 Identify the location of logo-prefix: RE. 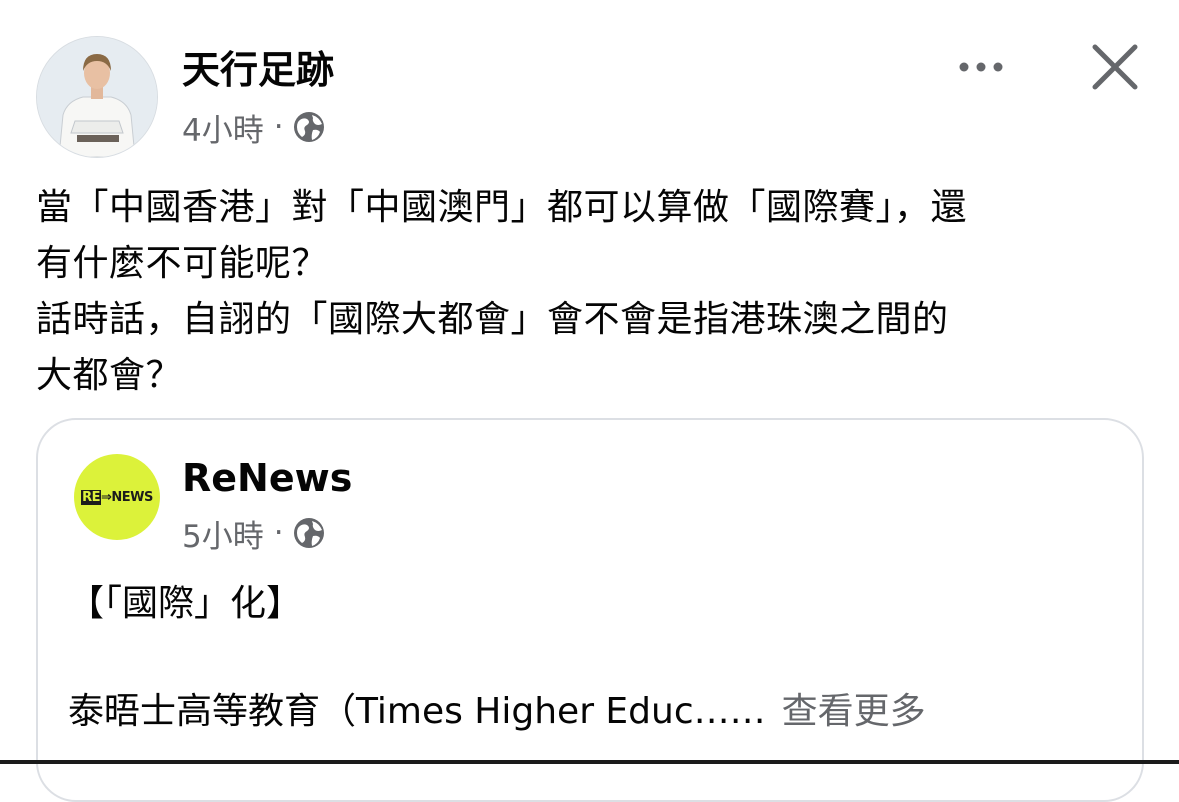
(91, 497).